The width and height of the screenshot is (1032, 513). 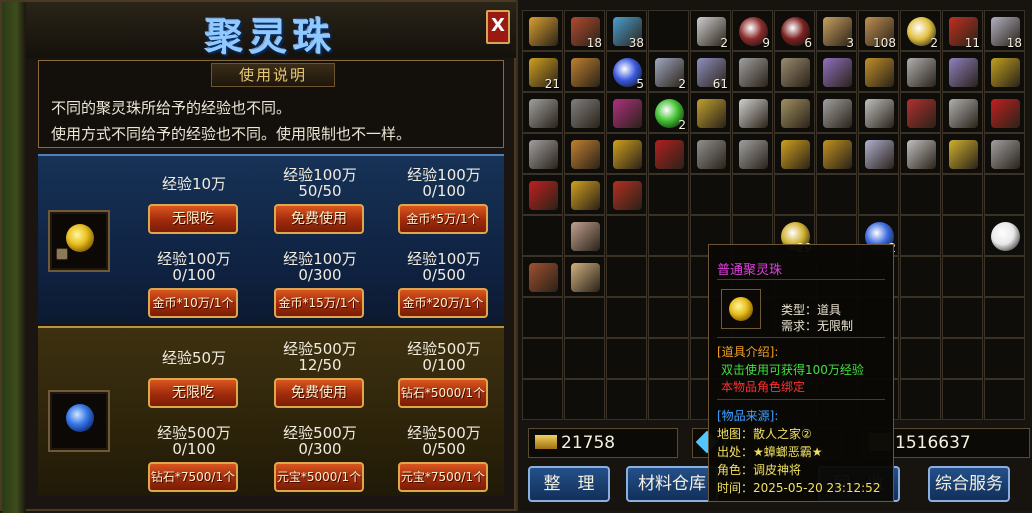 I want to click on inventory-slot: 11, so click(x=962, y=30).